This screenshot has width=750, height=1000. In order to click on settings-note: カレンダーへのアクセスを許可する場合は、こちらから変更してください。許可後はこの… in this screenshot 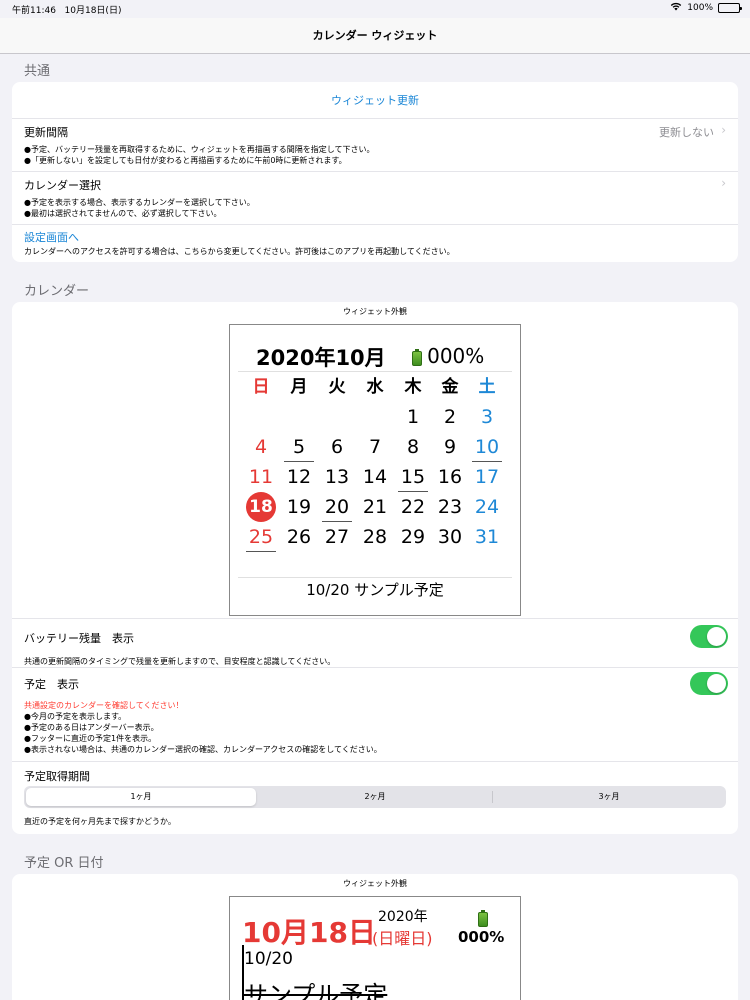, I will do `click(239, 251)`.